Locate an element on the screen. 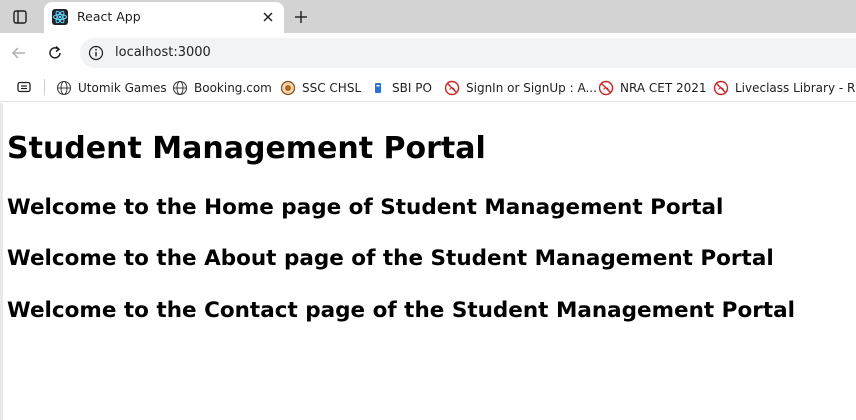 Image resolution: width=856 pixels, height=420 pixels. bookmark-utomik-games: Utomik Games is located at coordinates (111, 88).